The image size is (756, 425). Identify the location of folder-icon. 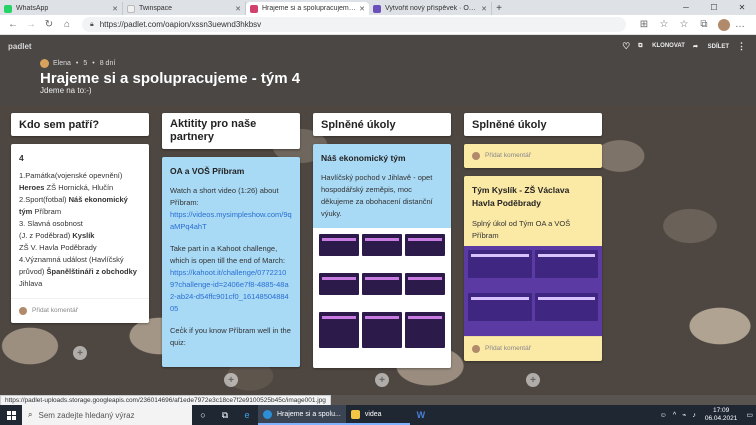
(355, 414).